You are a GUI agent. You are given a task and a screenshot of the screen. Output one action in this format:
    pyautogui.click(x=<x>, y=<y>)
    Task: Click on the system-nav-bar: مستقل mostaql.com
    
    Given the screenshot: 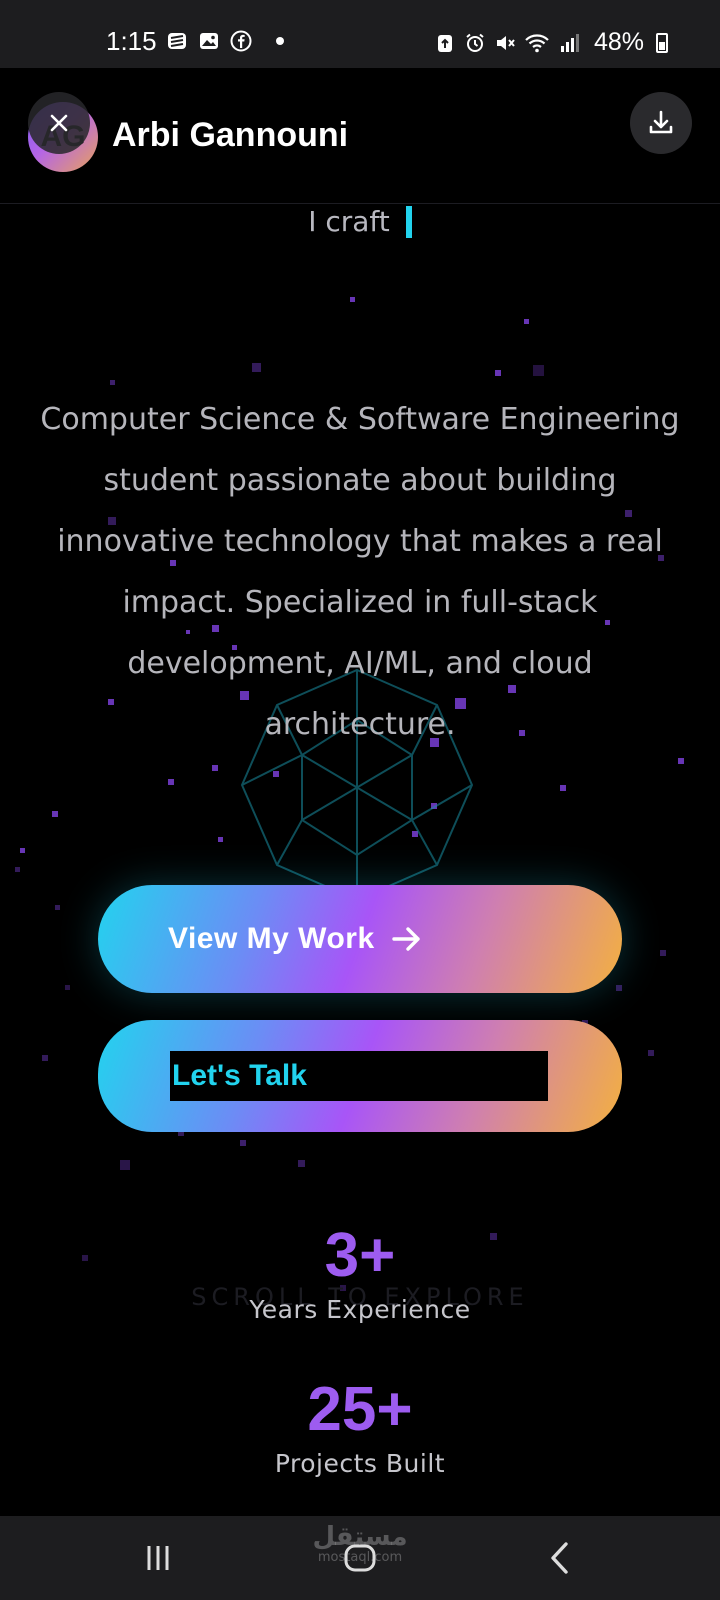 What is the action you would take?
    pyautogui.click(x=360, y=1558)
    